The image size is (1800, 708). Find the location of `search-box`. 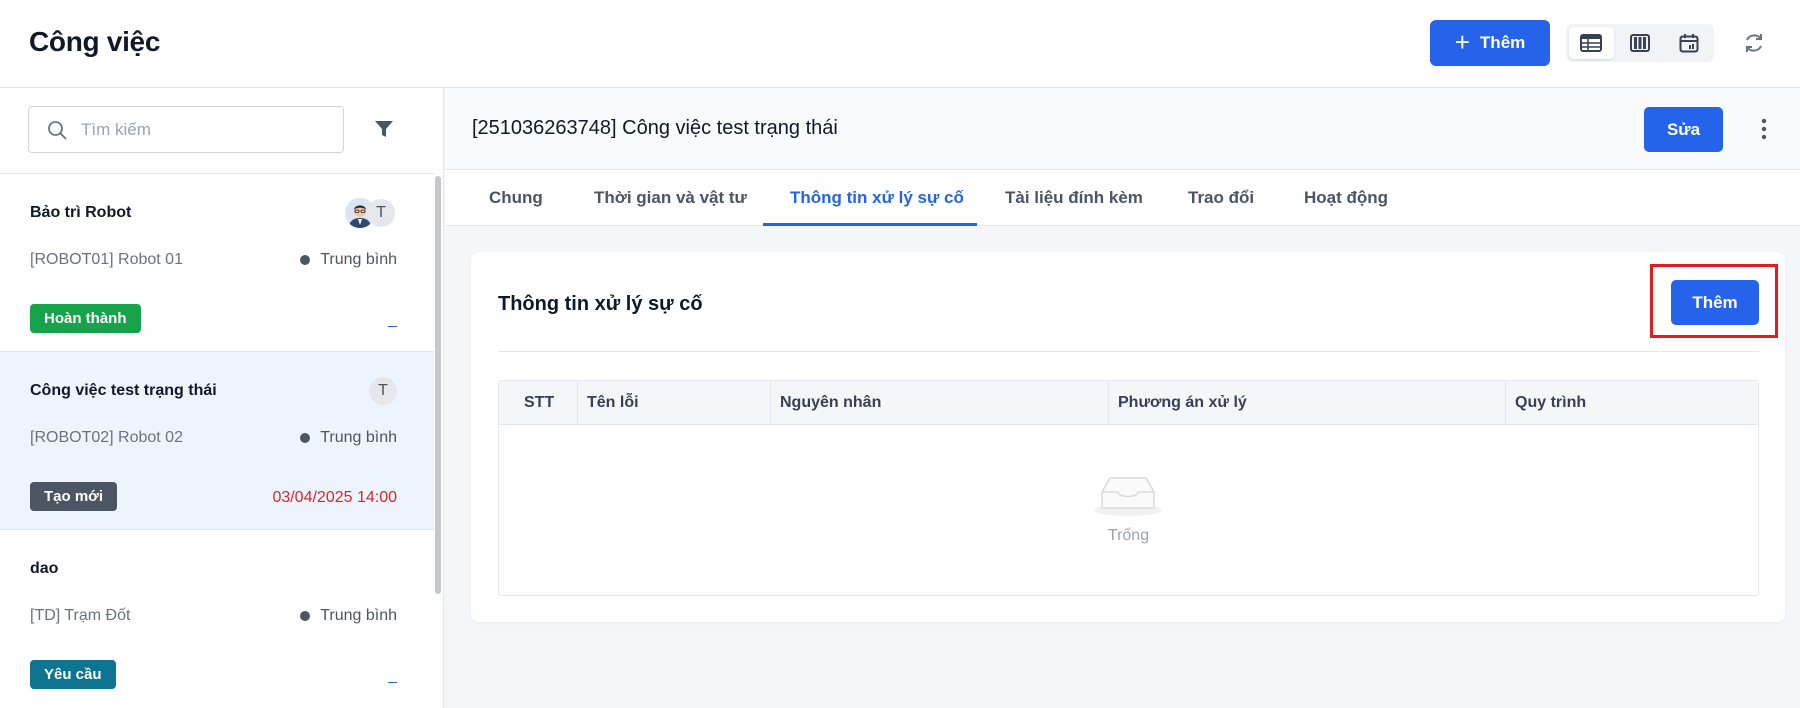

search-box is located at coordinates (186, 129).